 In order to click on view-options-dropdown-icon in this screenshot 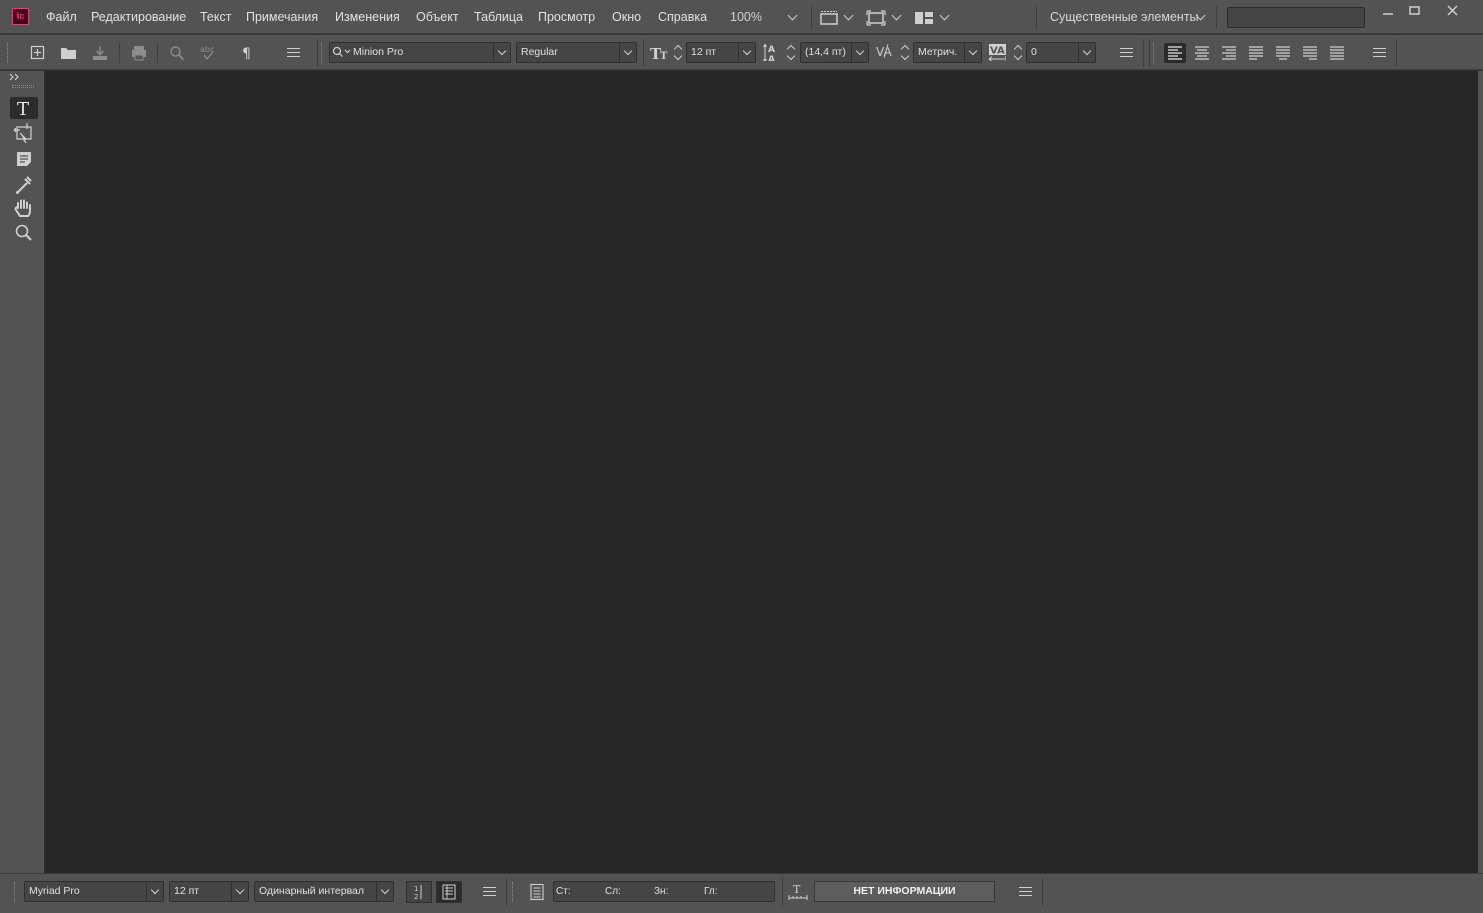, I will do `click(848, 15)`.